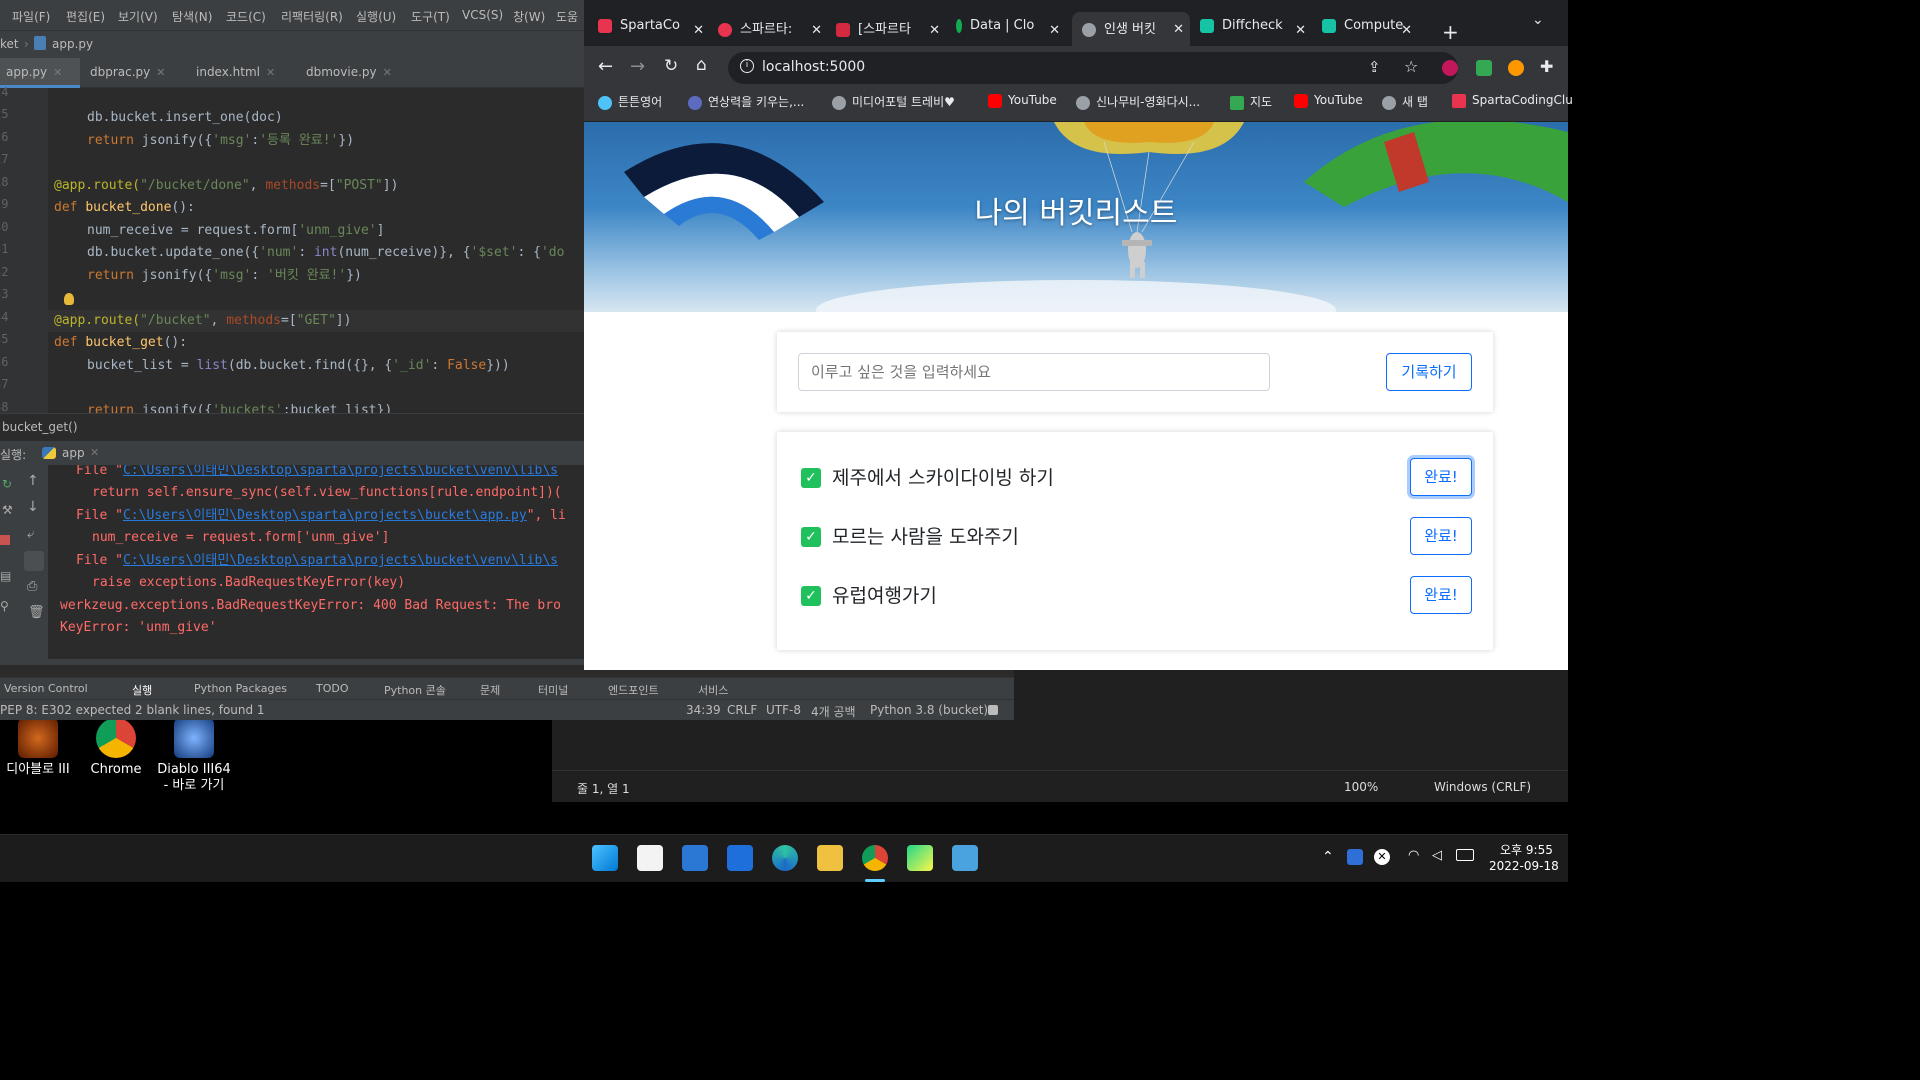 The height and width of the screenshot is (1080, 1920). Describe the element at coordinates (142, 690) in the screenshot. I see `tool-run: 실행` at that location.